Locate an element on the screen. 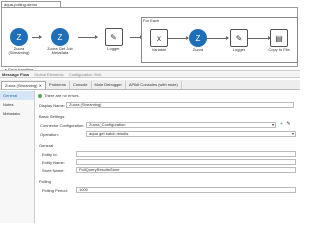 The height and width of the screenshot is (240, 320). connector-config-select: Zuora_Configuration is located at coordinates (181, 125).